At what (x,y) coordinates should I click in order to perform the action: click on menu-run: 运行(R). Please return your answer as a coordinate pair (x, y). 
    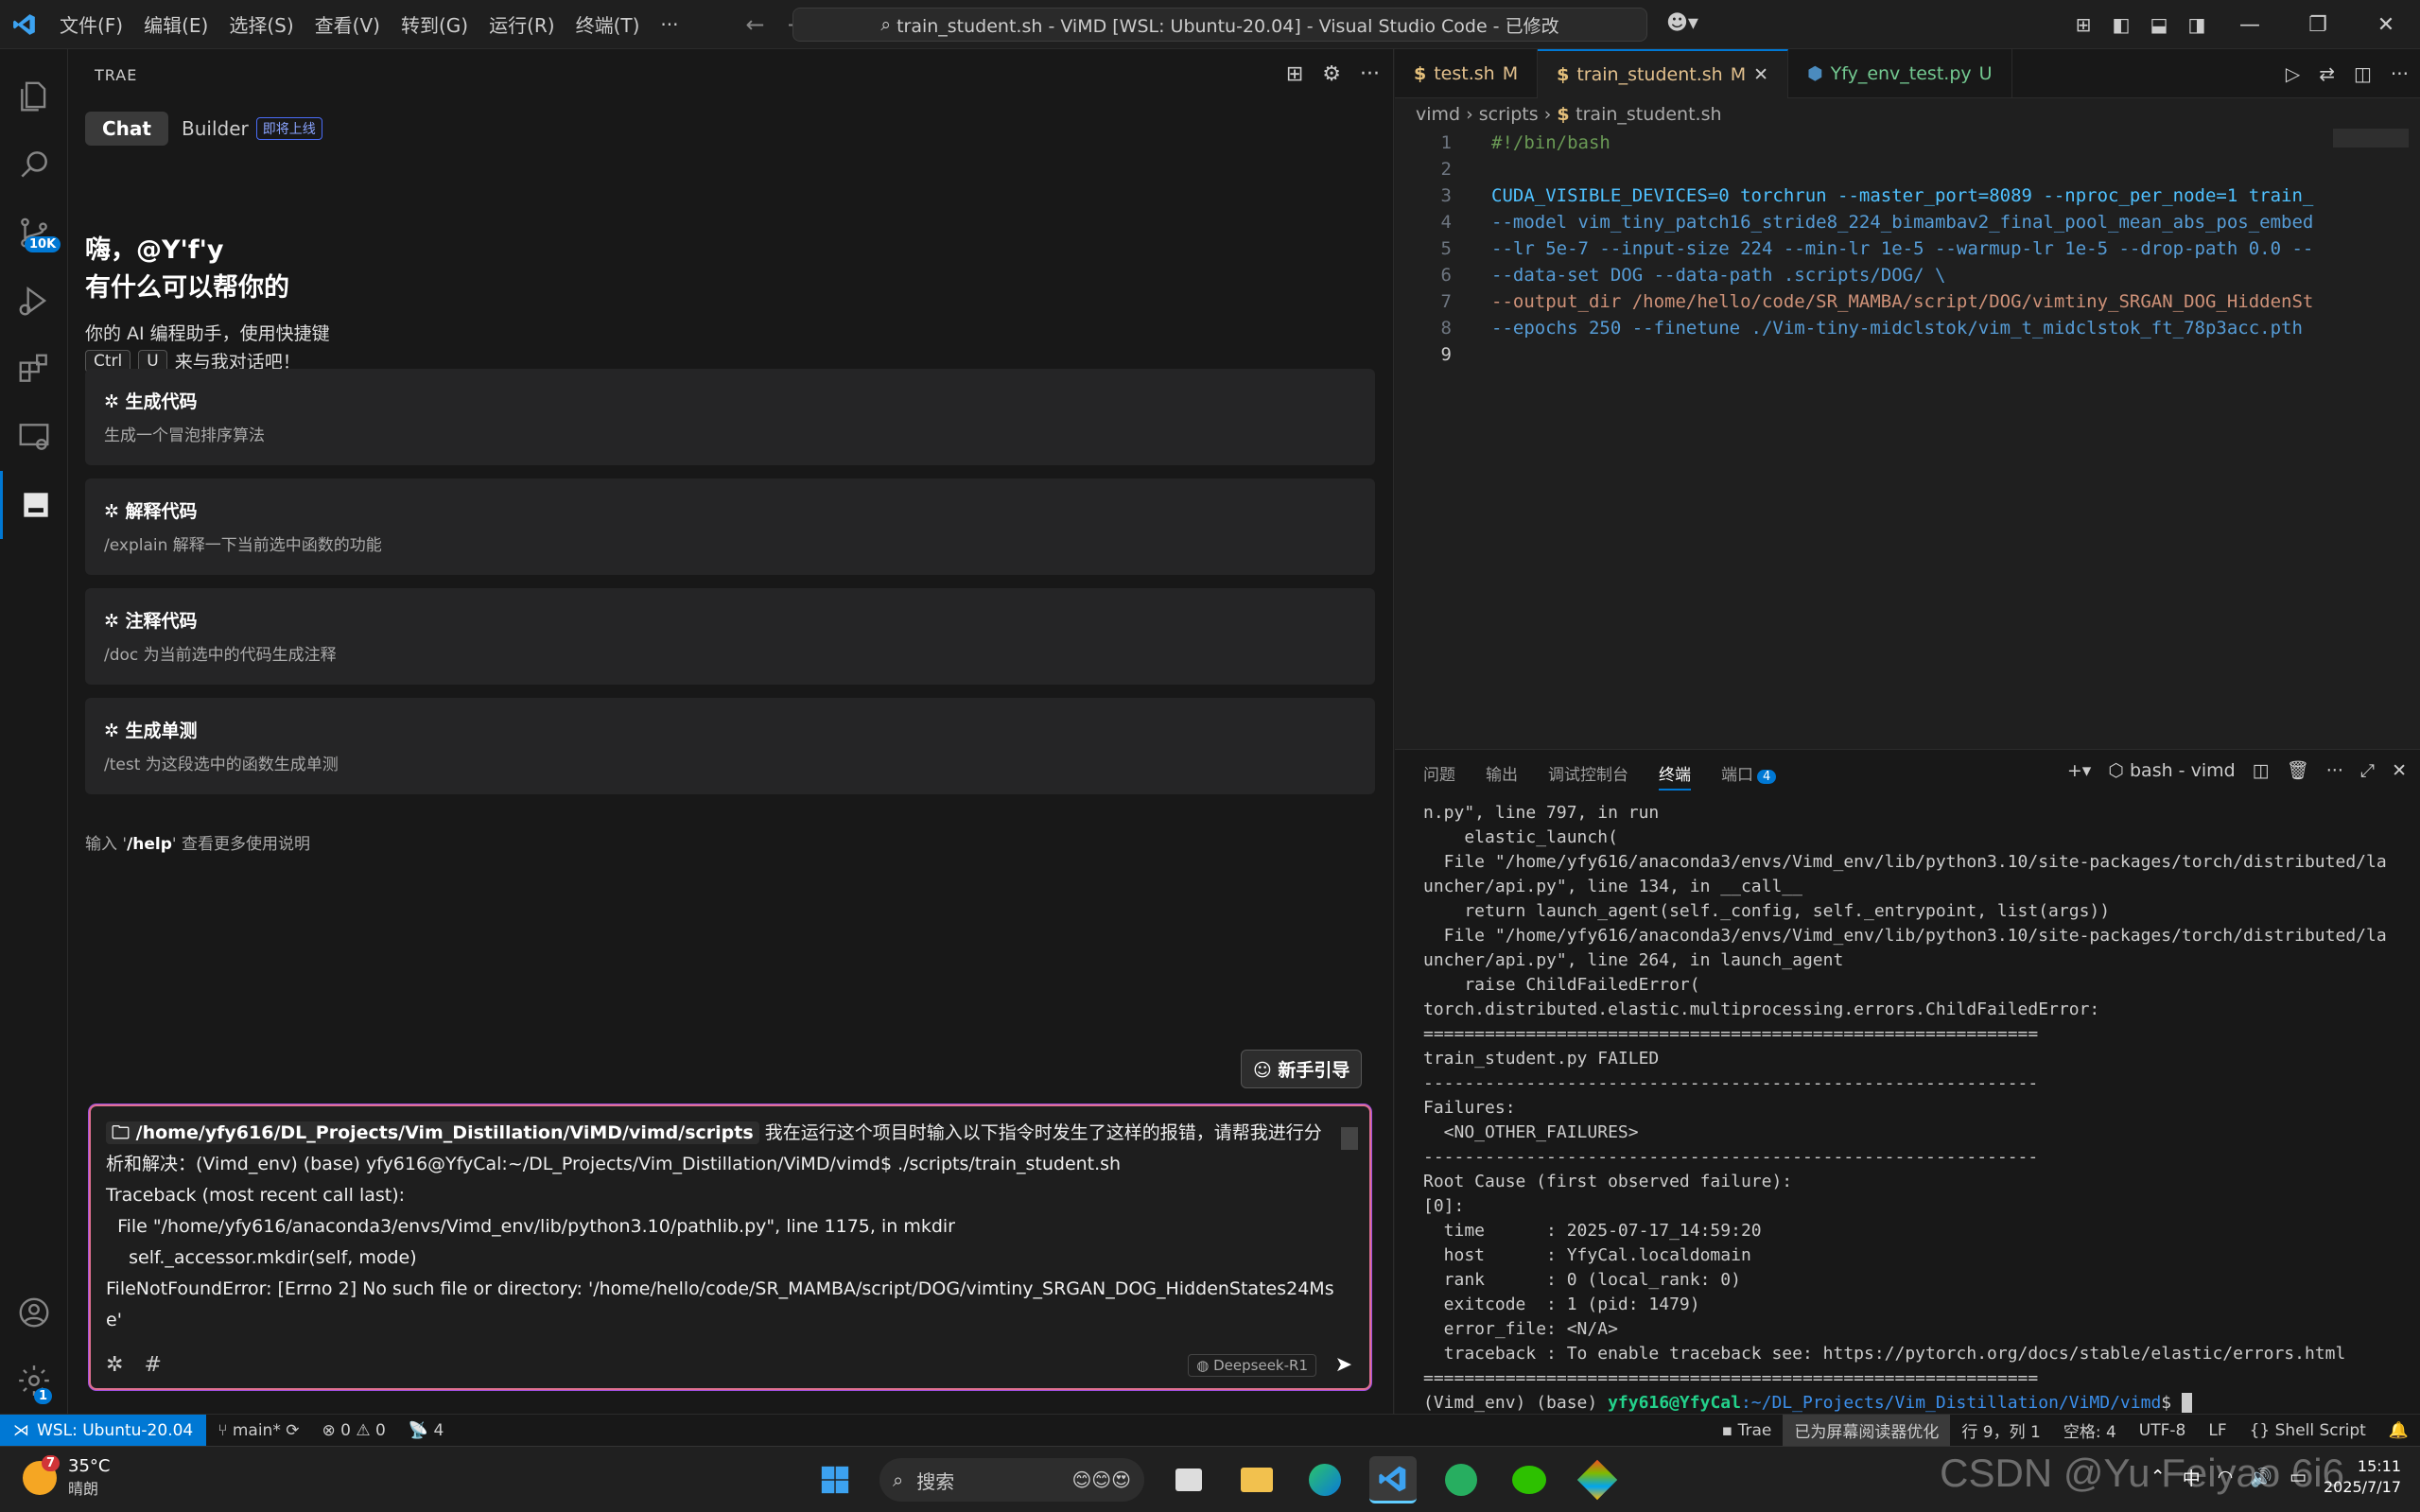
    Looking at the image, I should click on (522, 24).